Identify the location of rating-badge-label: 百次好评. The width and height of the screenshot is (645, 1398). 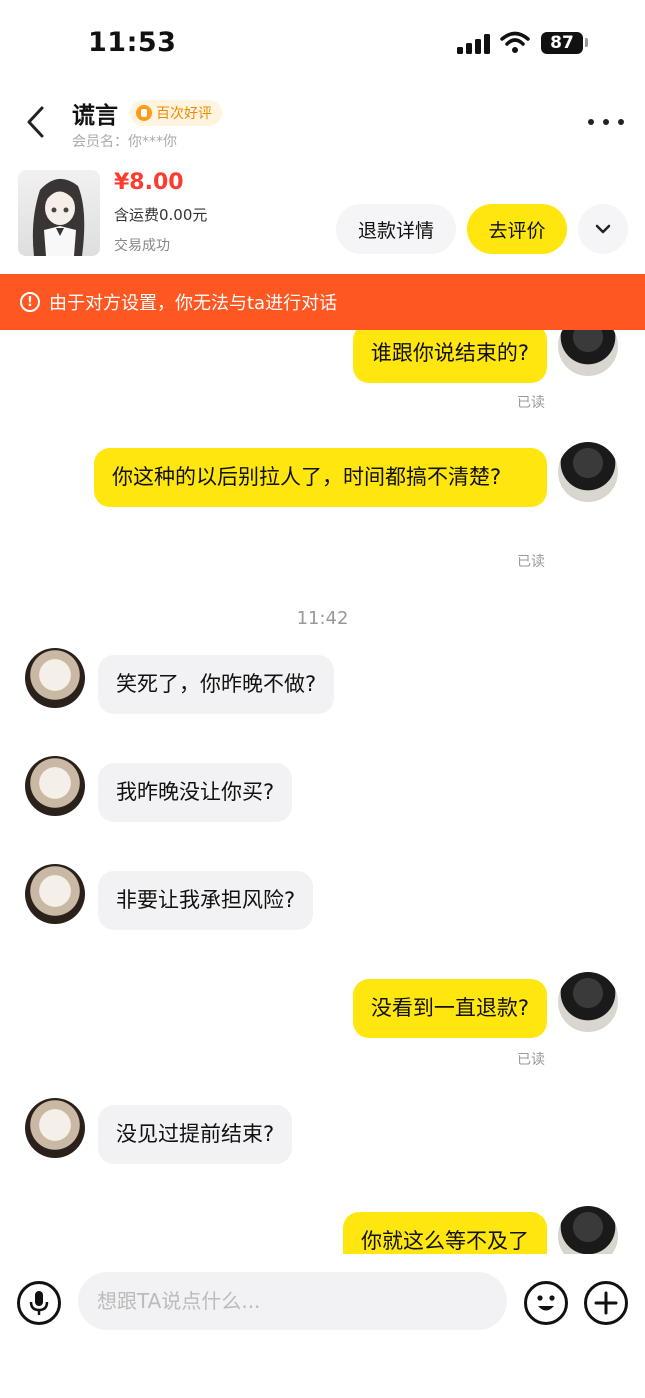
(184, 114).